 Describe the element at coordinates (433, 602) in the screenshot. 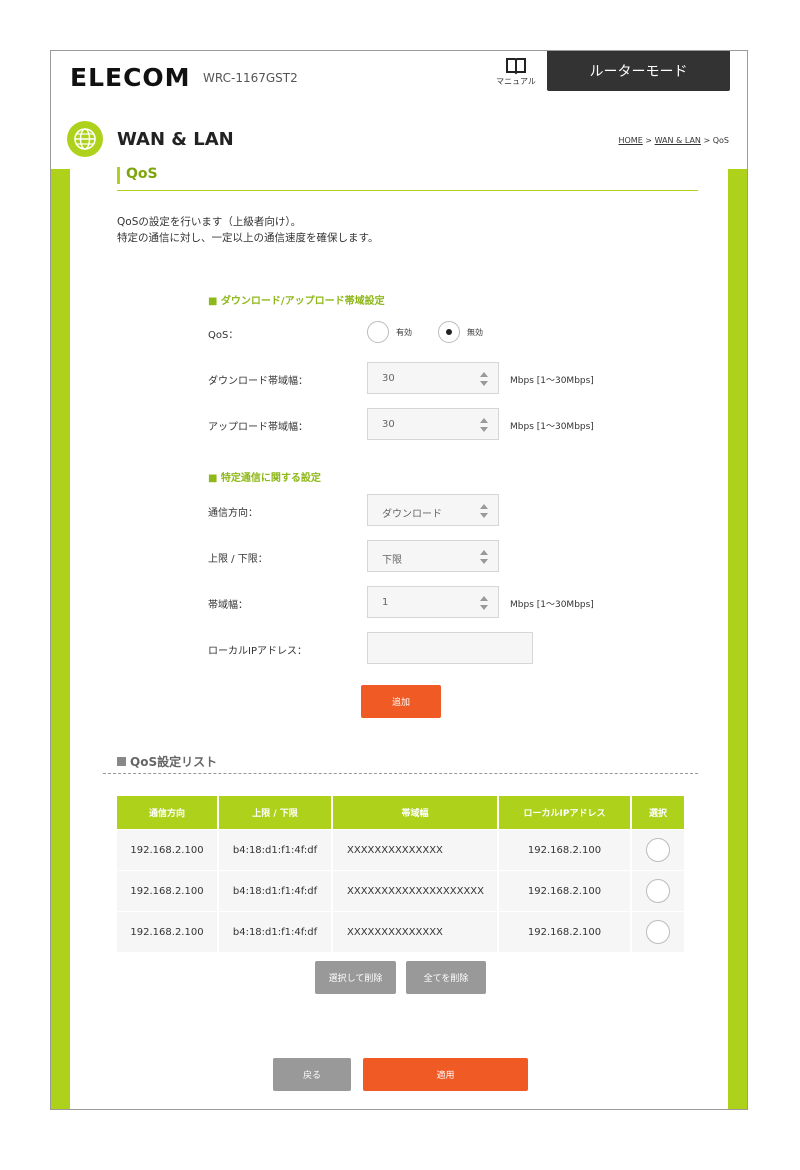

I see `bandwidth-input: 1` at that location.